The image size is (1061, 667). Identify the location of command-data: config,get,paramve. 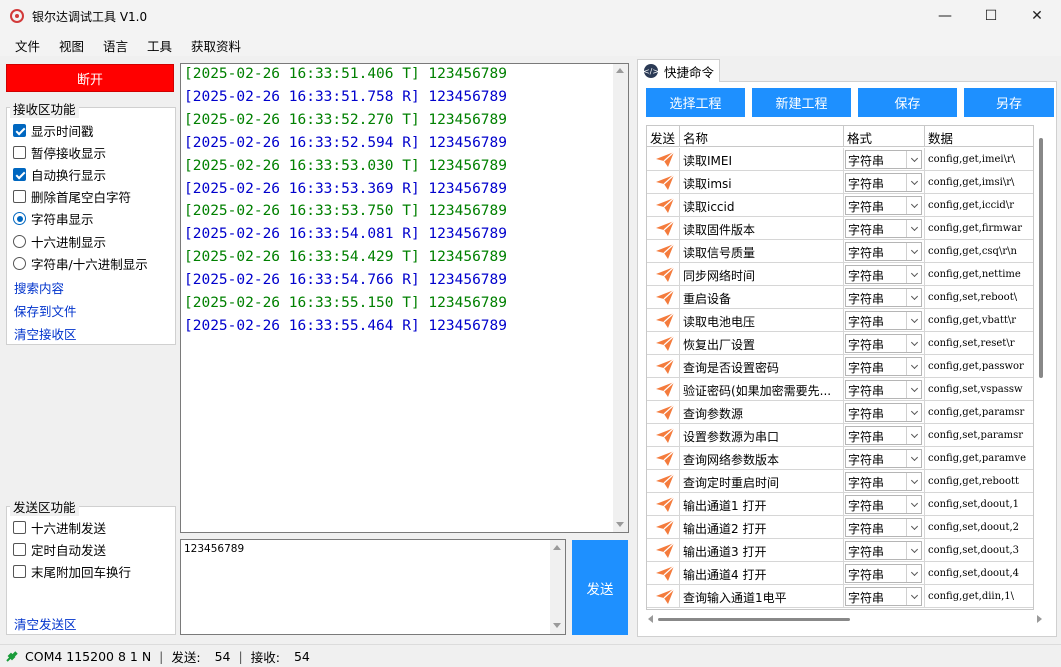
(979, 458).